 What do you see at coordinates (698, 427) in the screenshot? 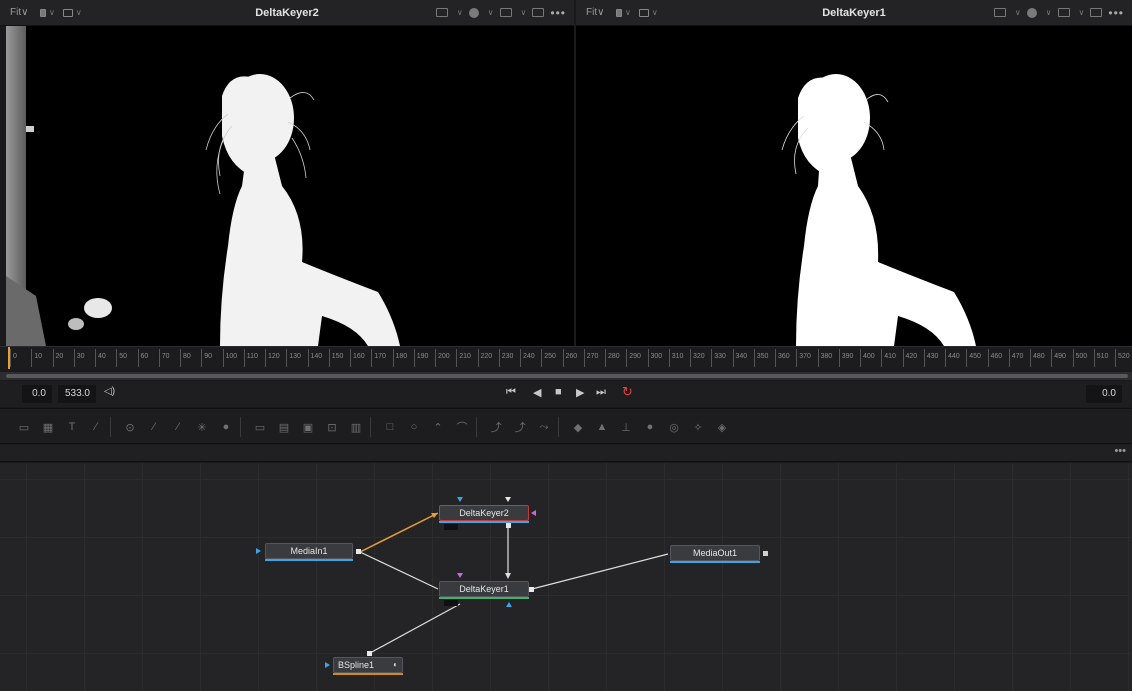
I see `light3d-icon: ✧` at bounding box center [698, 427].